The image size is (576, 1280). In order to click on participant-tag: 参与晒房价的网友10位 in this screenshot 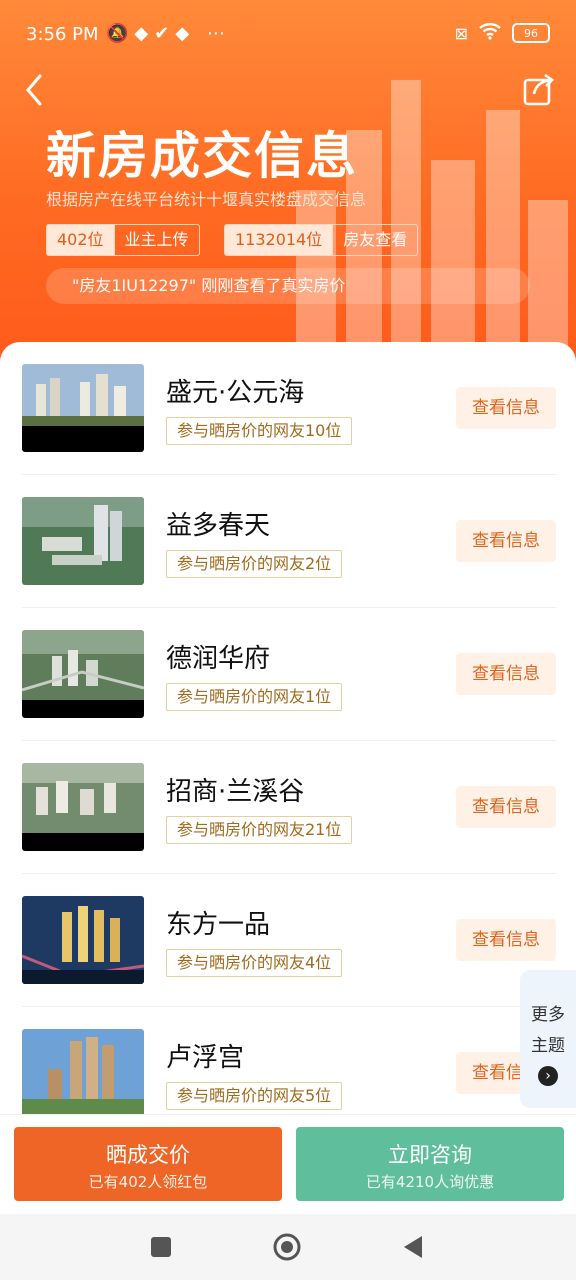, I will do `click(259, 431)`.